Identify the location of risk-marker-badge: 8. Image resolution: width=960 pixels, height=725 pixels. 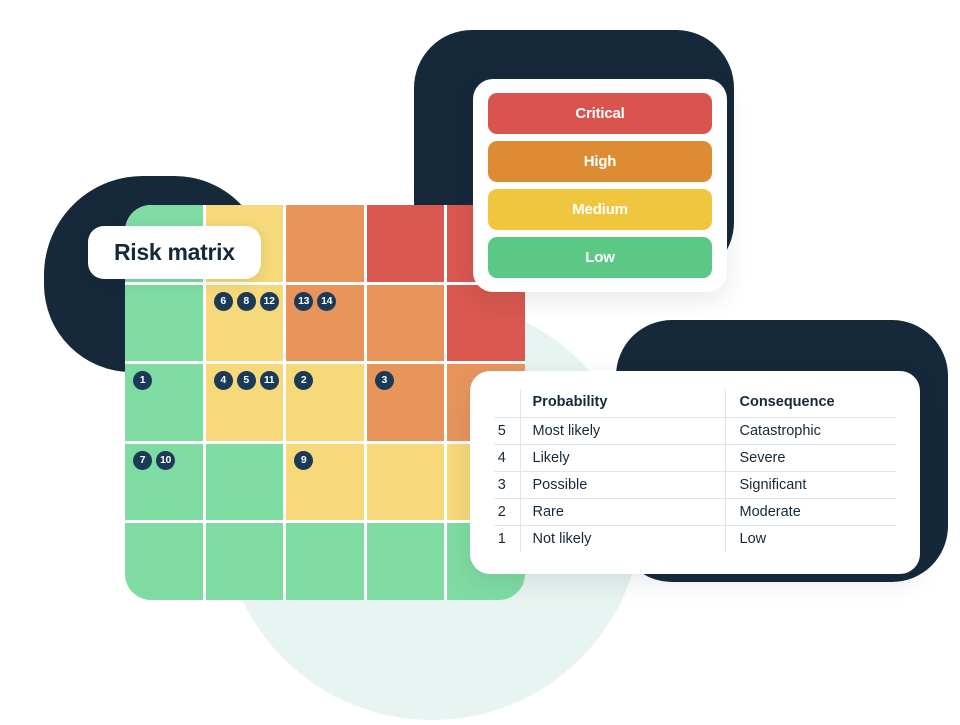
(246, 301).